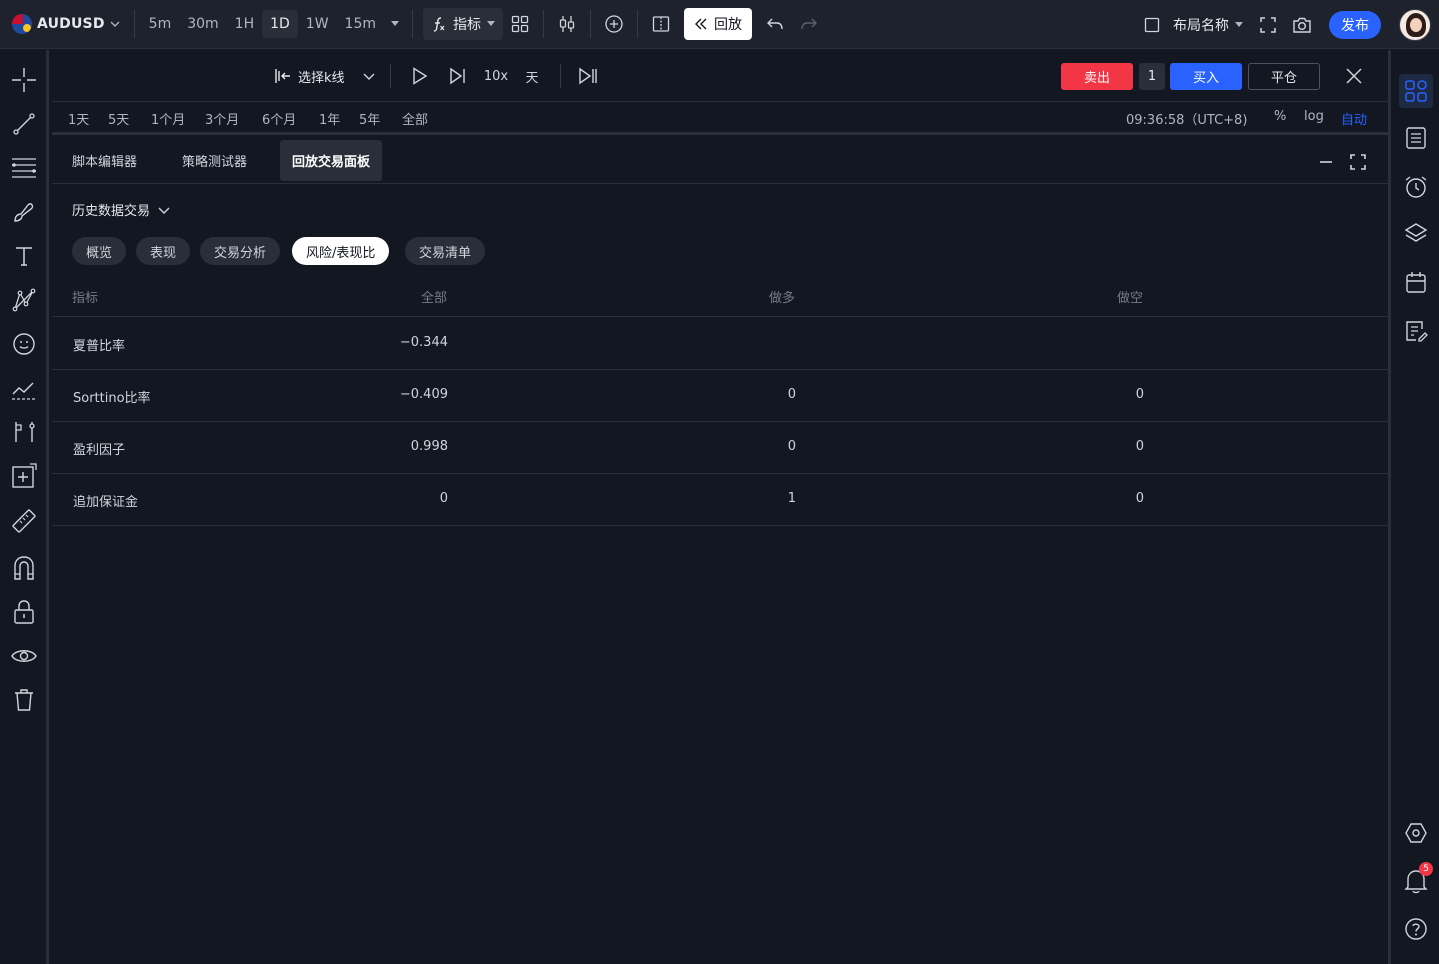 This screenshot has height=964, width=1439. What do you see at coordinates (1355, 24) in the screenshot?
I see `publish-button: 发布` at bounding box center [1355, 24].